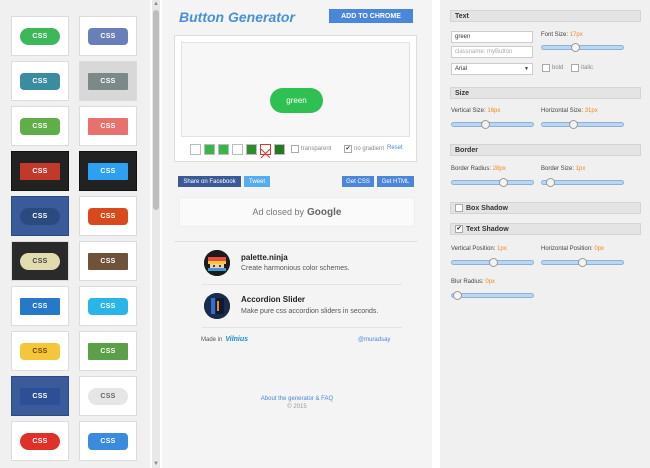 Image resolution: width=650 pixels, height=468 pixels. I want to click on box-shadow-checkbox, so click(459, 208).